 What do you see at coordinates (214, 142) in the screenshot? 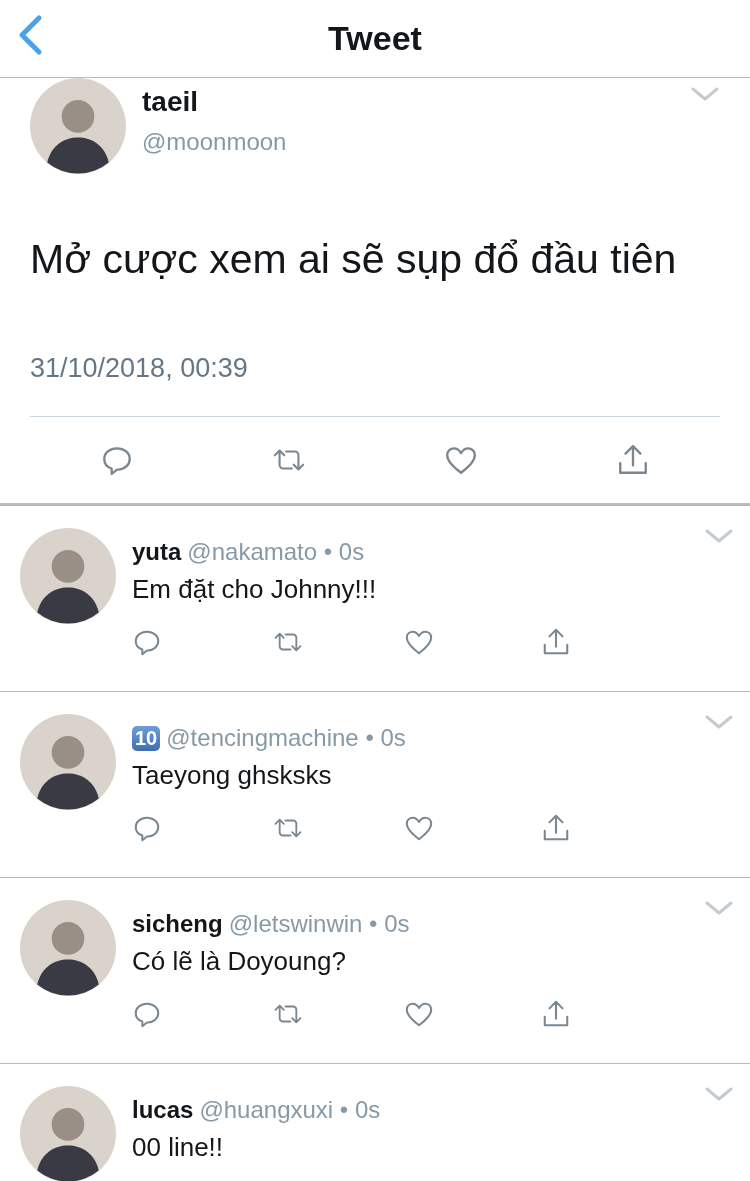
I see `user-handle: @moonmoon` at bounding box center [214, 142].